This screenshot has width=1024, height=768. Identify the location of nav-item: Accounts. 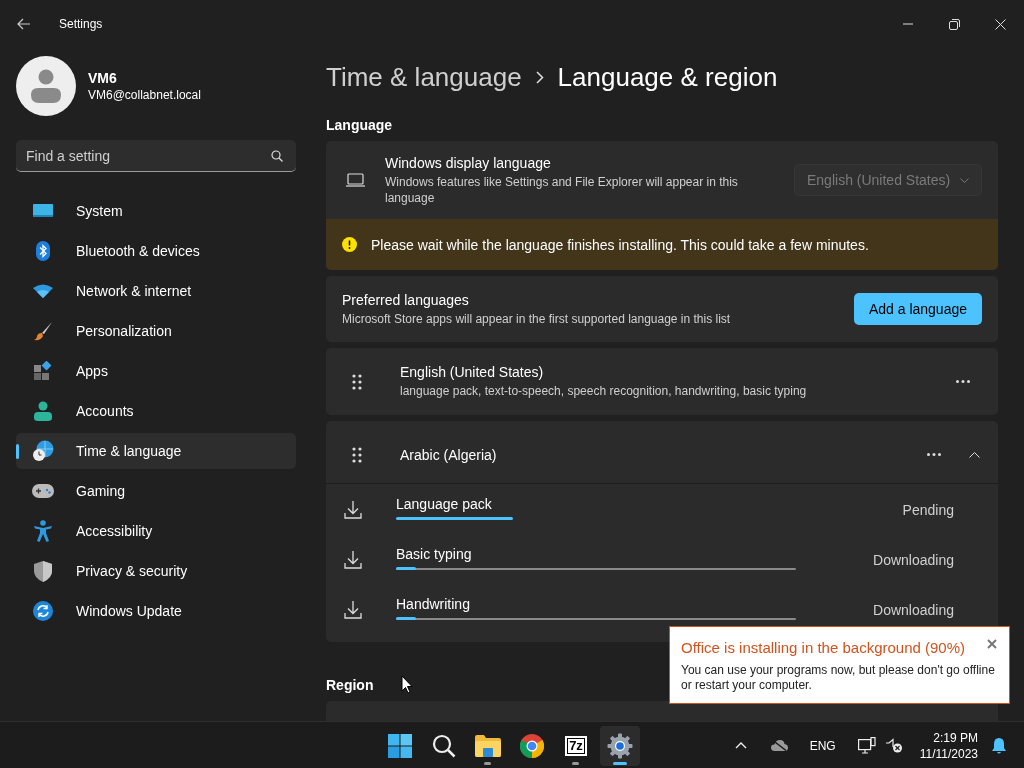
(156, 411).